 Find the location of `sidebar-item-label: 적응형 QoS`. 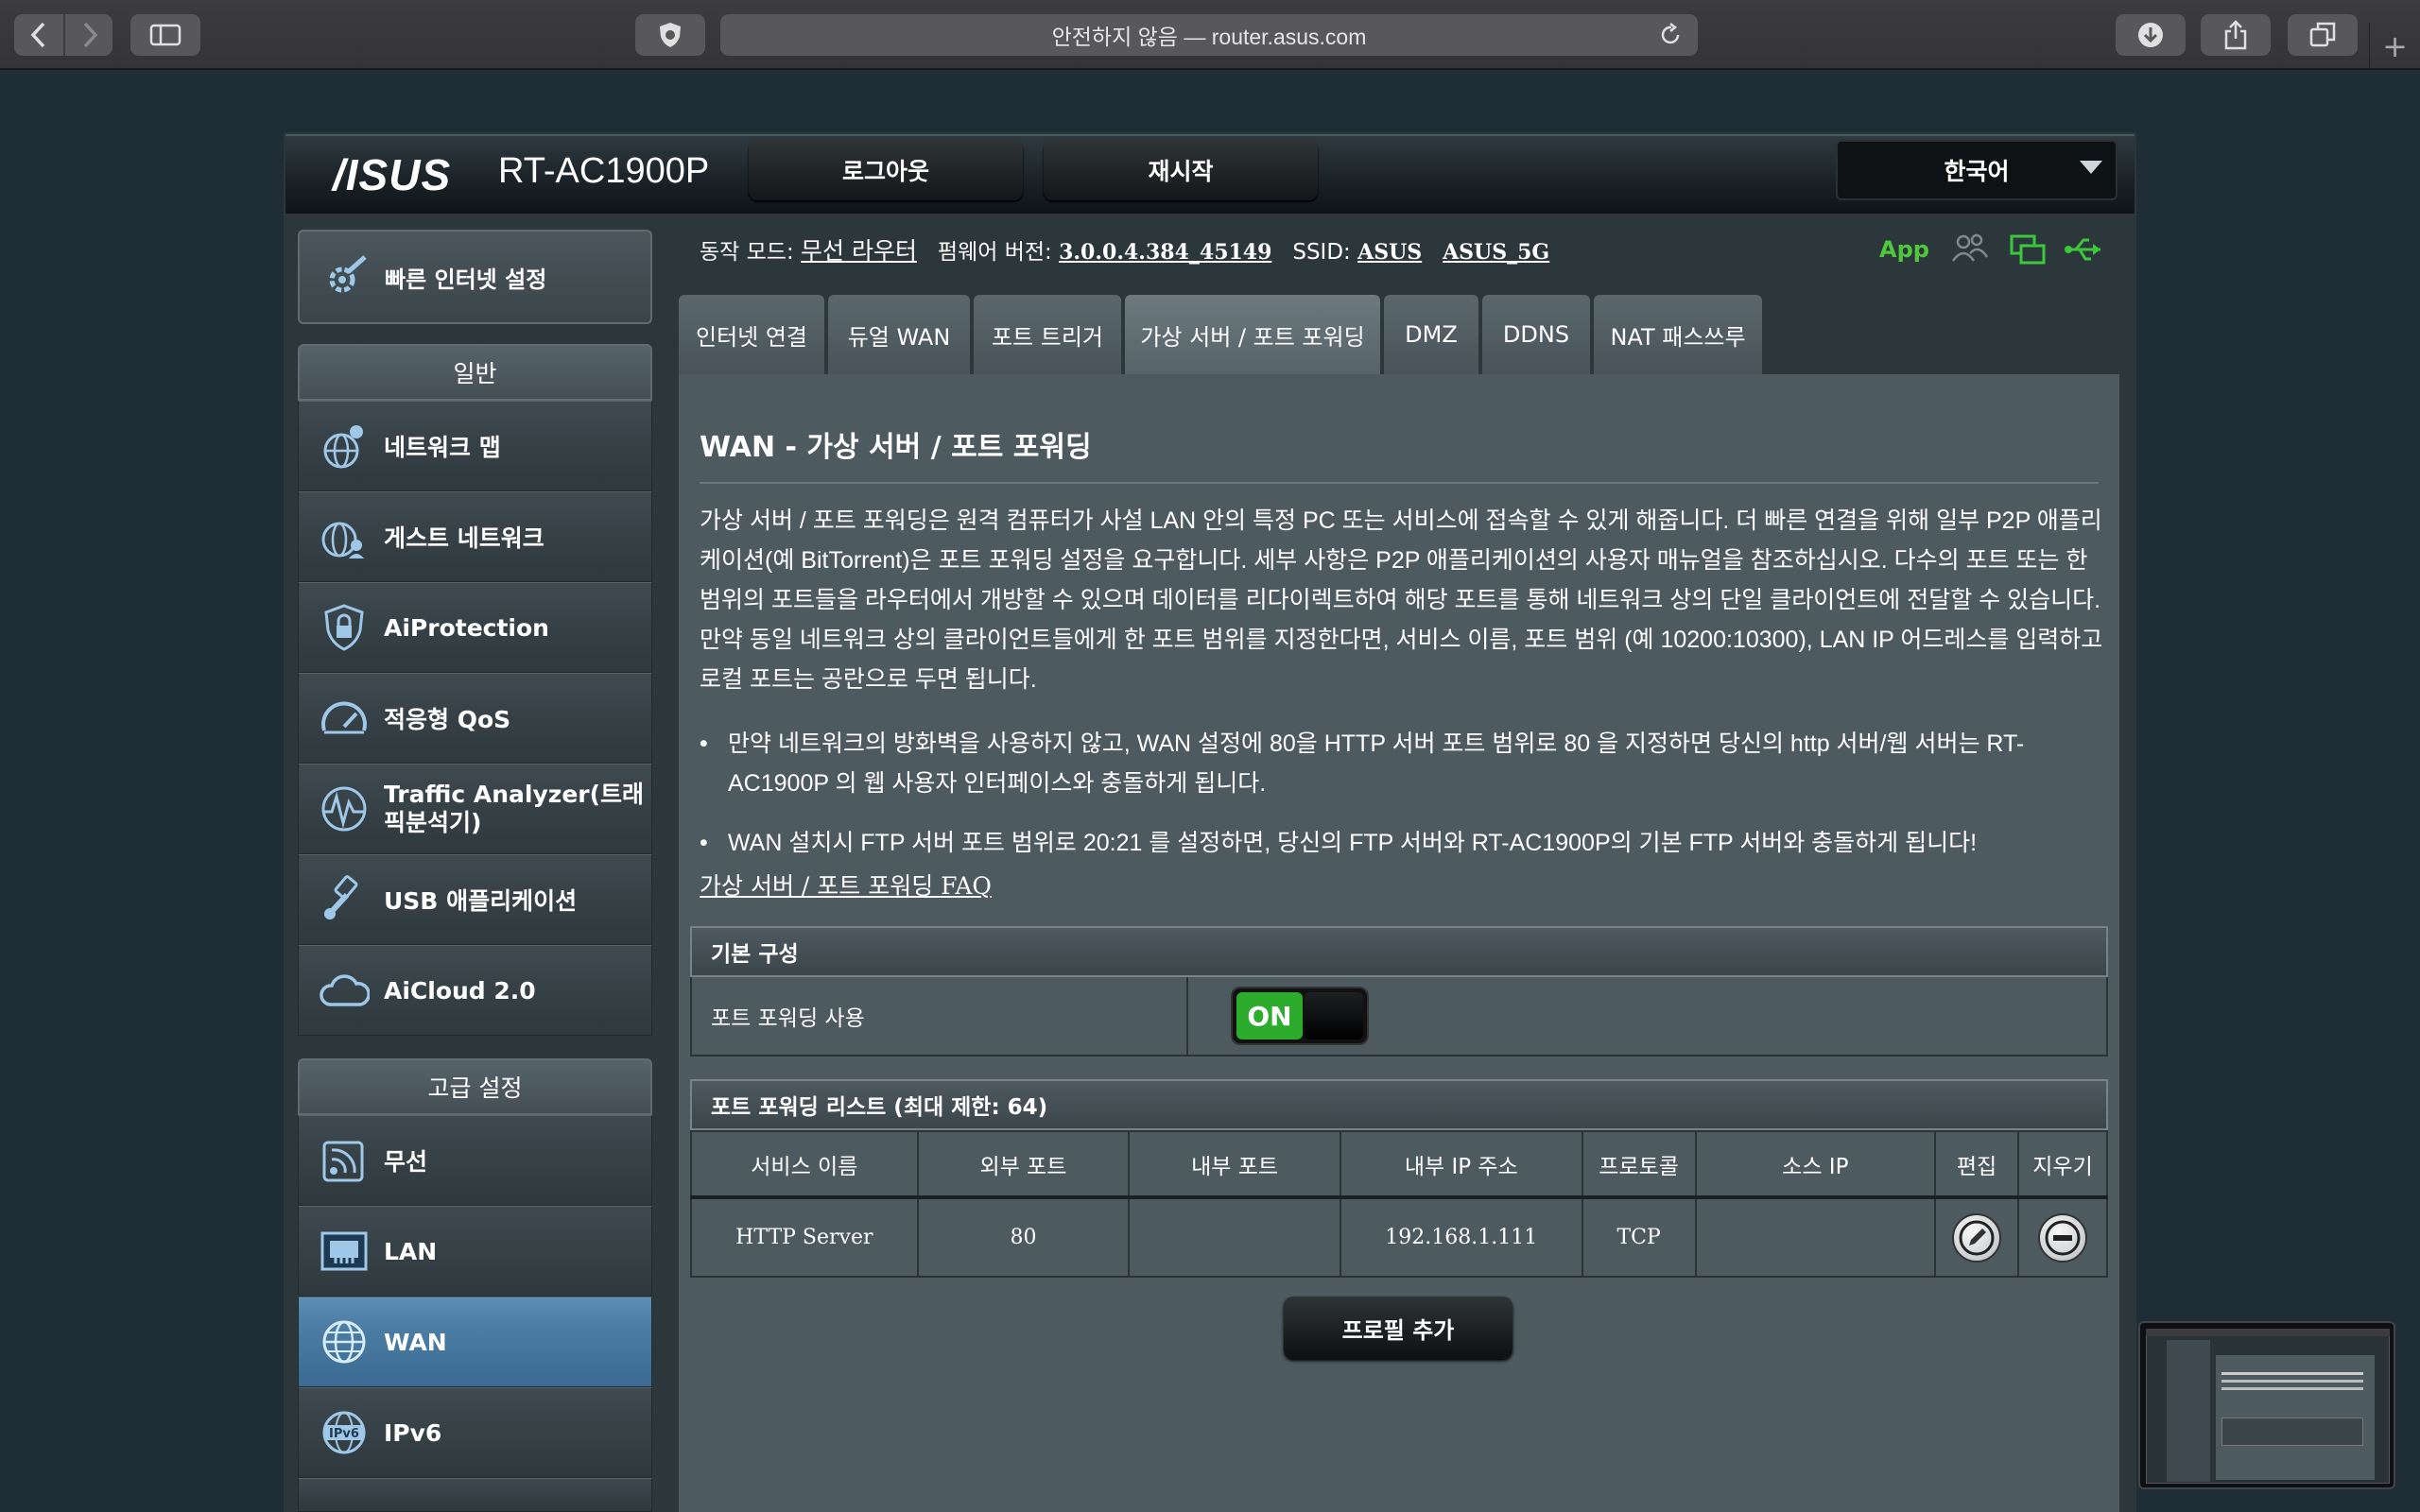

sidebar-item-label: 적응형 QoS is located at coordinates (447, 719).